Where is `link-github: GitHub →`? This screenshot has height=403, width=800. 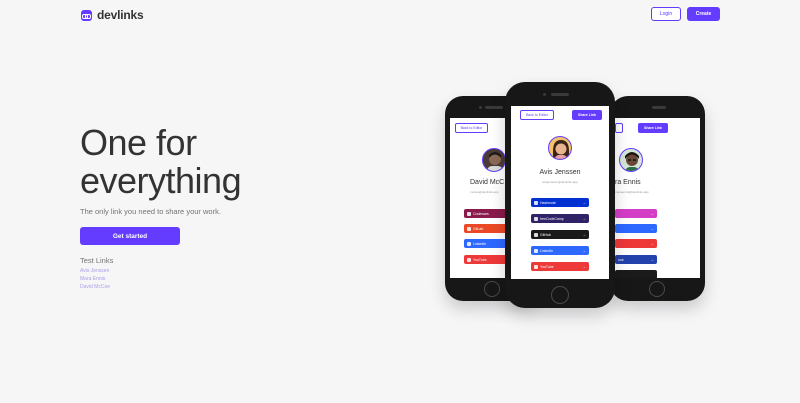 link-github: GitHub → is located at coordinates (560, 234).